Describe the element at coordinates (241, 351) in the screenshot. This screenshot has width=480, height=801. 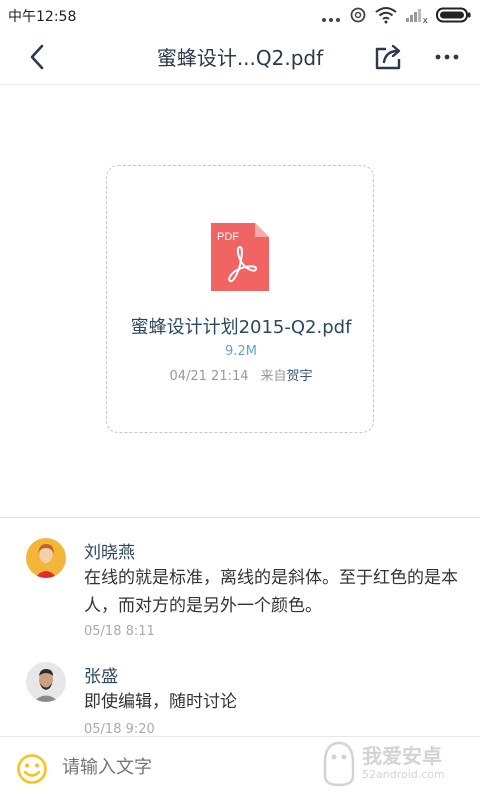
I see `file-size: 9.2M` at that location.